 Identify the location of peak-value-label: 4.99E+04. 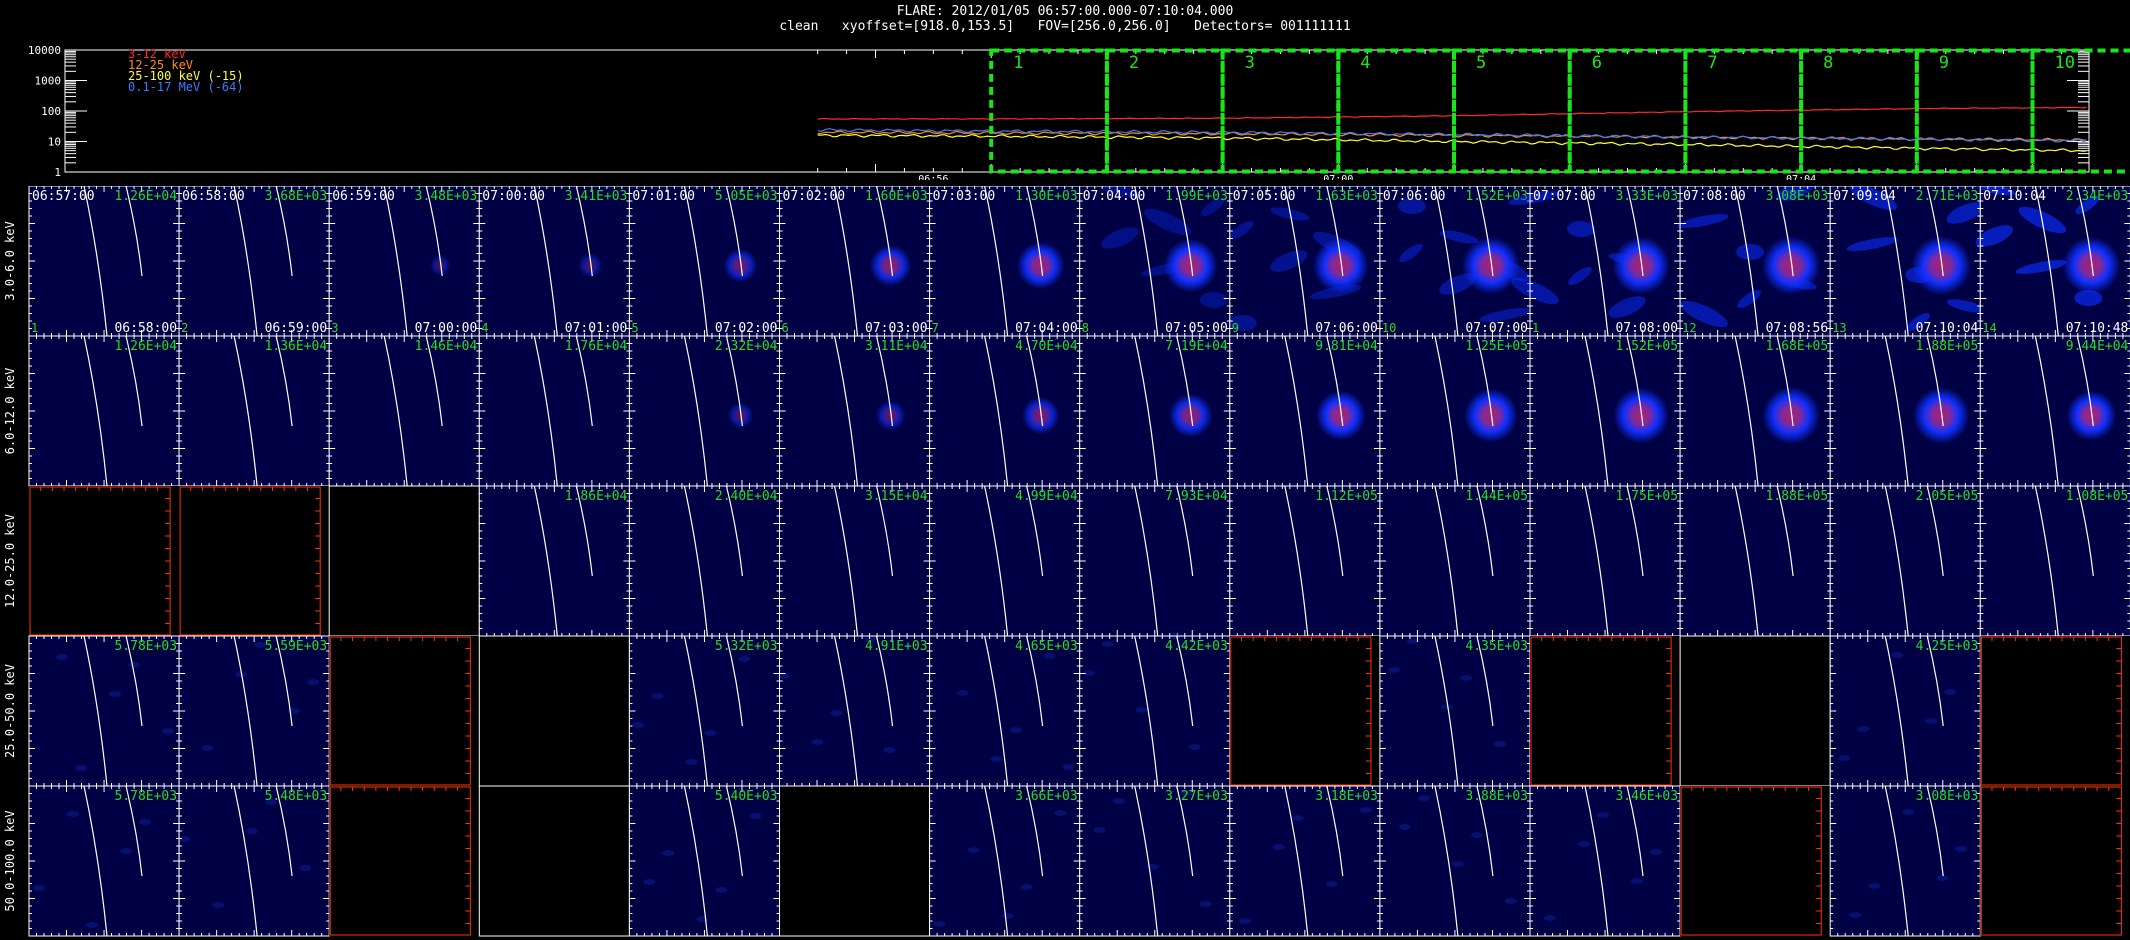
(1046, 496).